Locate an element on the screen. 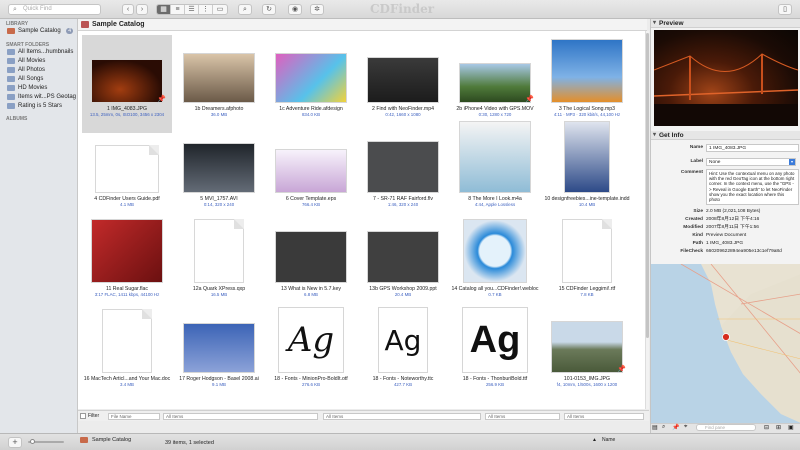 This screenshot has height=450, width=800. item-details: 766.4 KB is located at coordinates (311, 204).